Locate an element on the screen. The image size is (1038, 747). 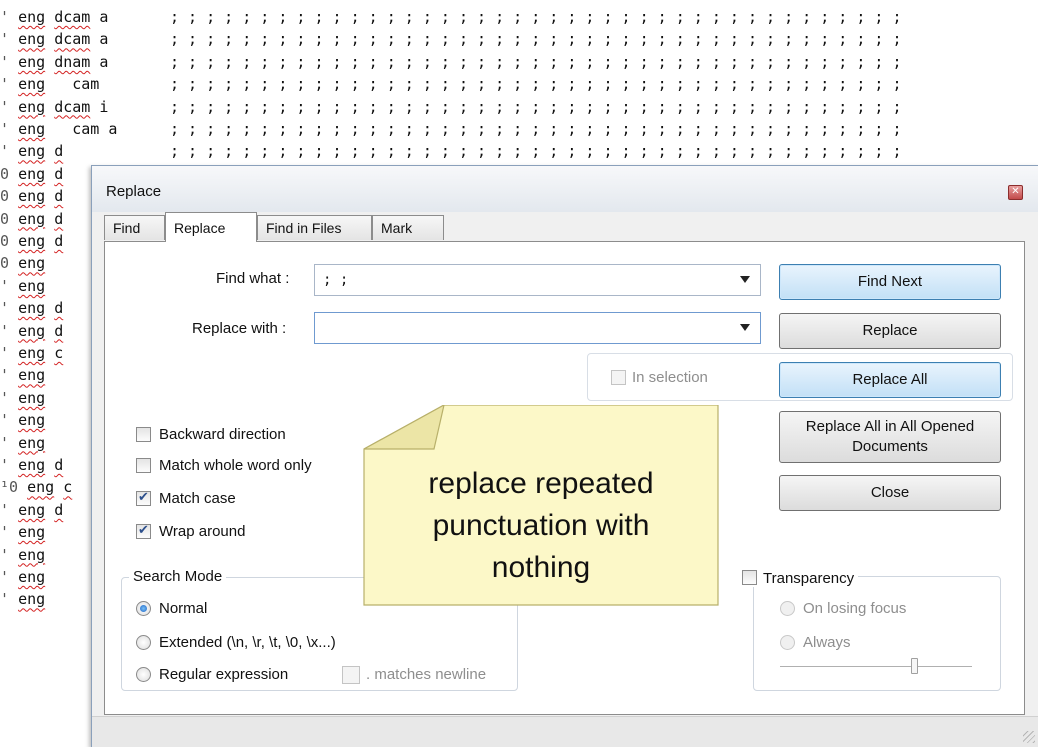
dialog-title: Replace is located at coordinates (134, 191).